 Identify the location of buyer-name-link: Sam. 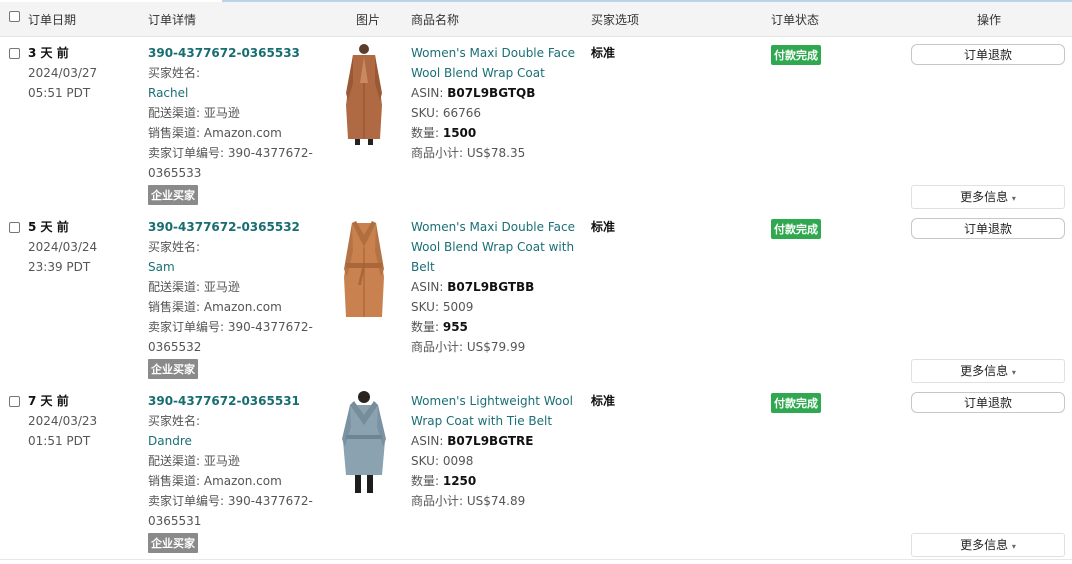
(161, 267).